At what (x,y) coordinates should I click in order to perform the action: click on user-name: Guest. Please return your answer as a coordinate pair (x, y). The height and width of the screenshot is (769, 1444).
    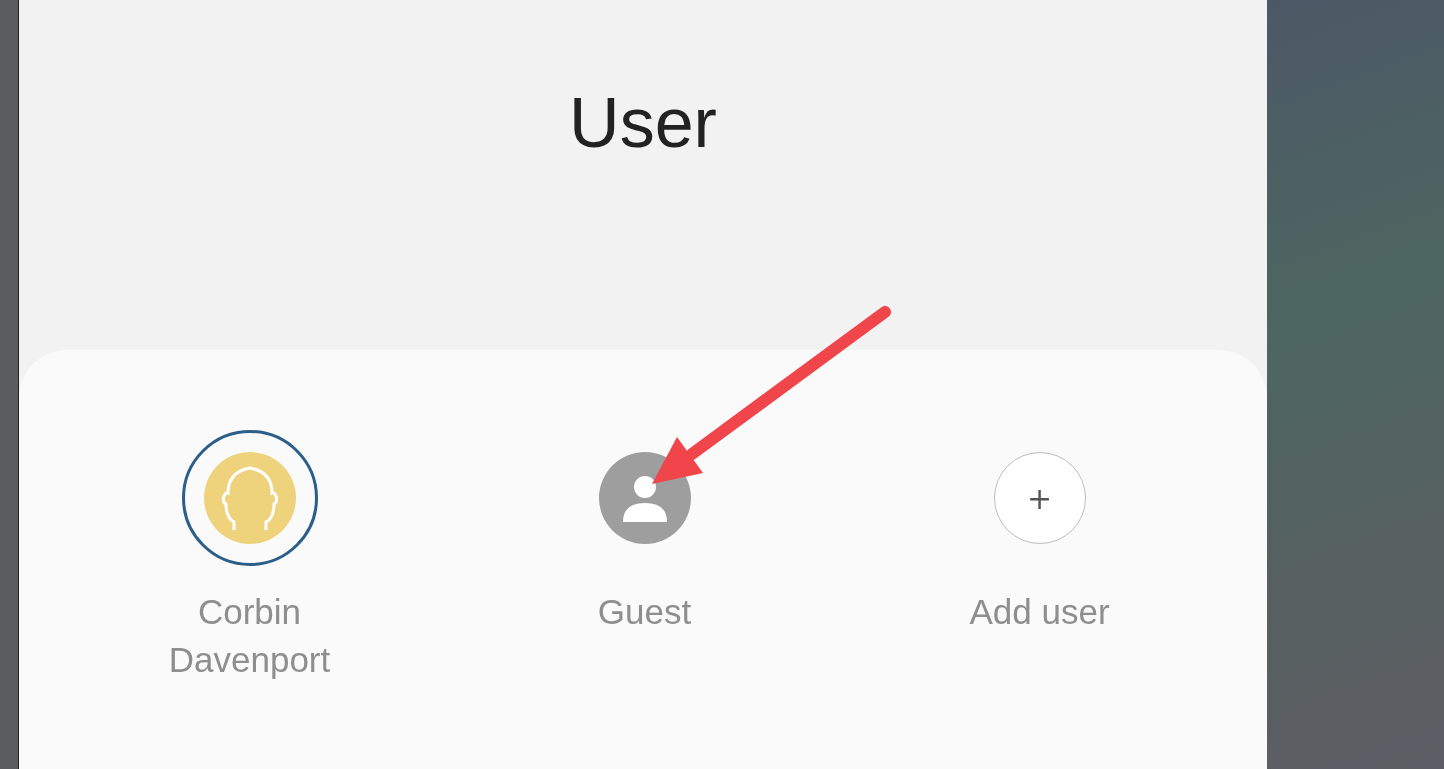
    Looking at the image, I should click on (644, 612).